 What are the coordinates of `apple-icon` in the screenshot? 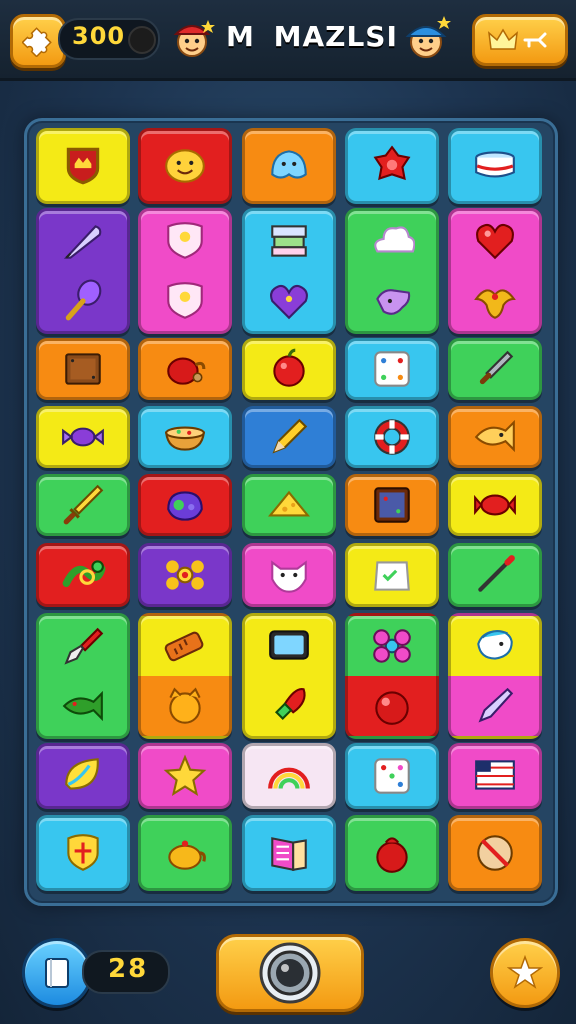 It's located at (289, 367).